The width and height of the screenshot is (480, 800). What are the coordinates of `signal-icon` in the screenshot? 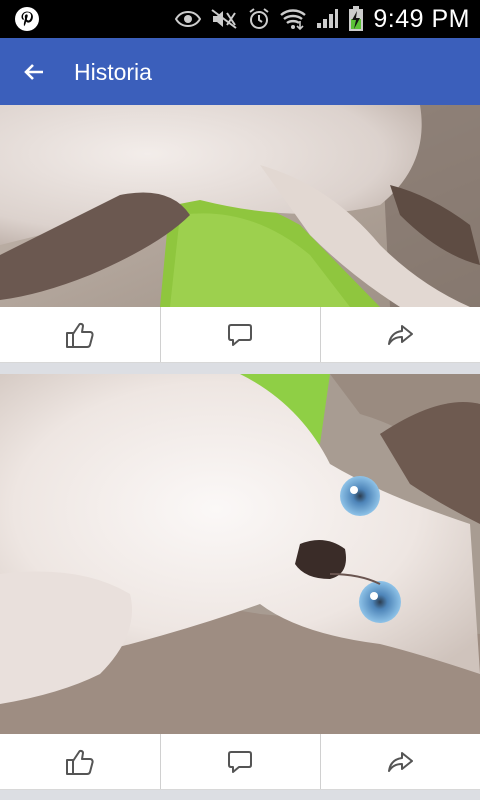 It's located at (327, 19).